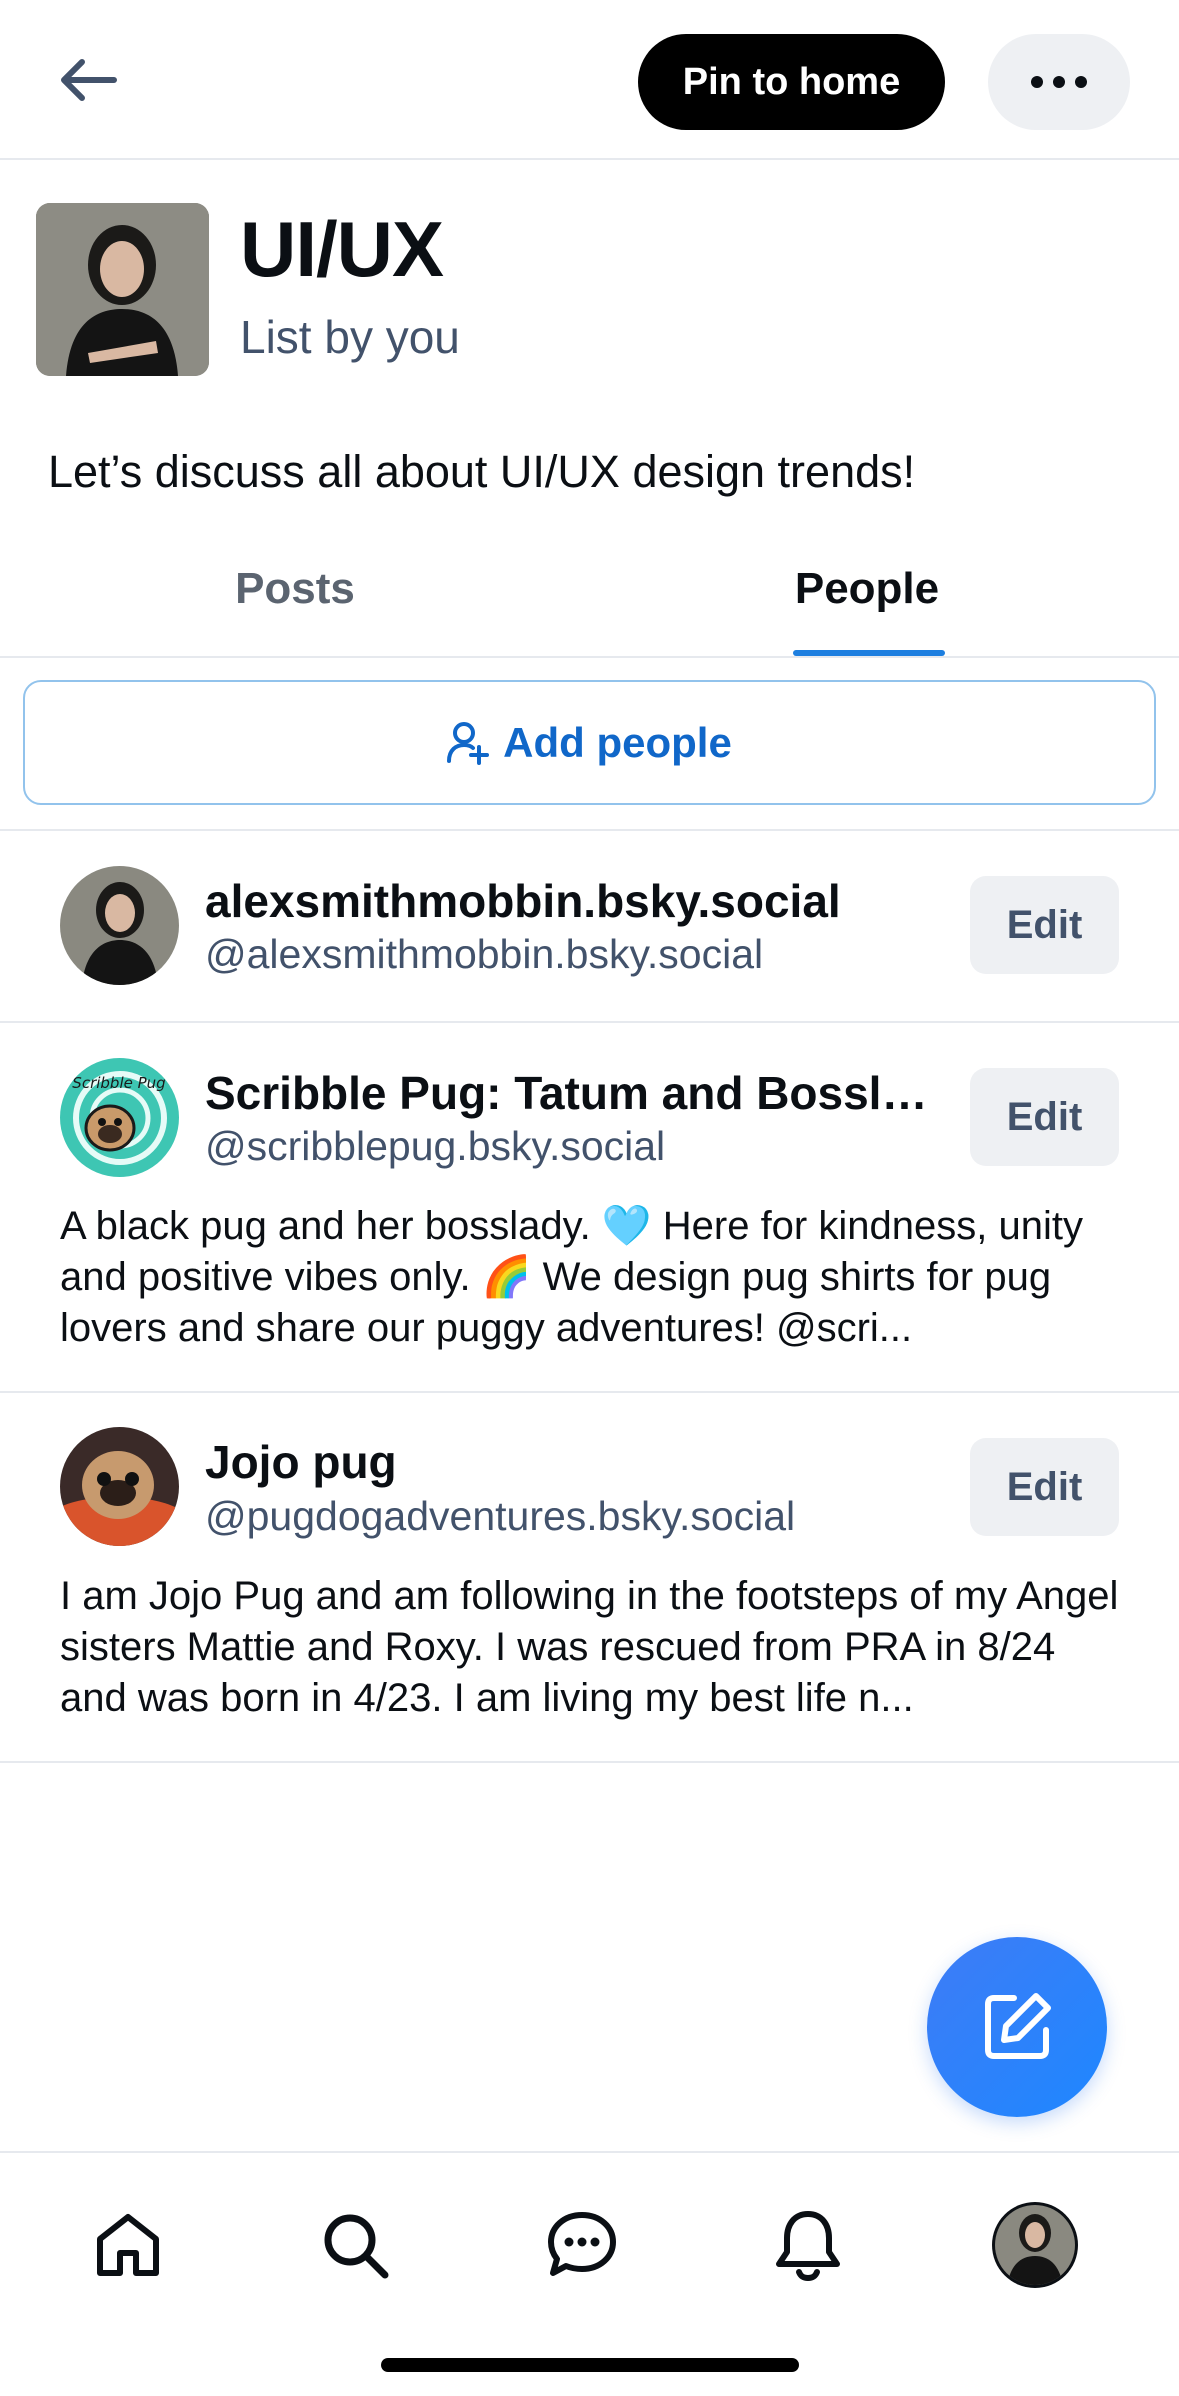 The width and height of the screenshot is (1179, 2396). I want to click on nav-profile, so click(1035, 2245).